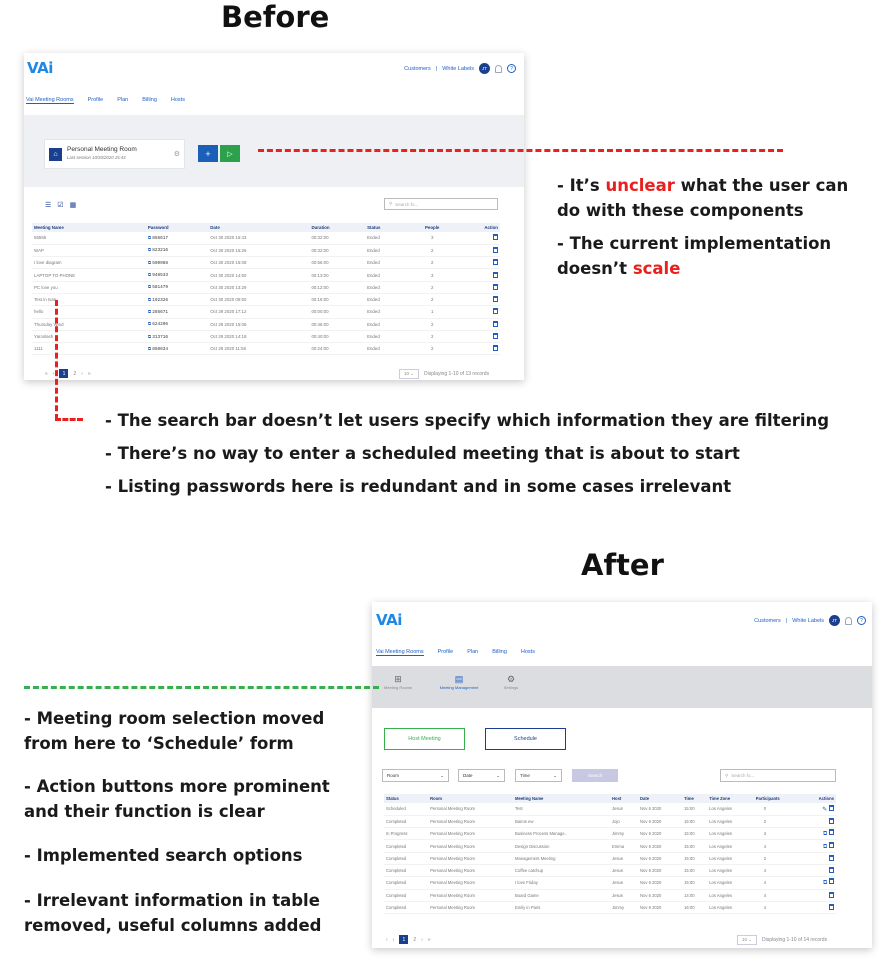 Image resolution: width=896 pixels, height=980 pixels. Describe the element at coordinates (89, 263) in the screenshot. I see `meeting-name-cell: I love diagram` at that location.